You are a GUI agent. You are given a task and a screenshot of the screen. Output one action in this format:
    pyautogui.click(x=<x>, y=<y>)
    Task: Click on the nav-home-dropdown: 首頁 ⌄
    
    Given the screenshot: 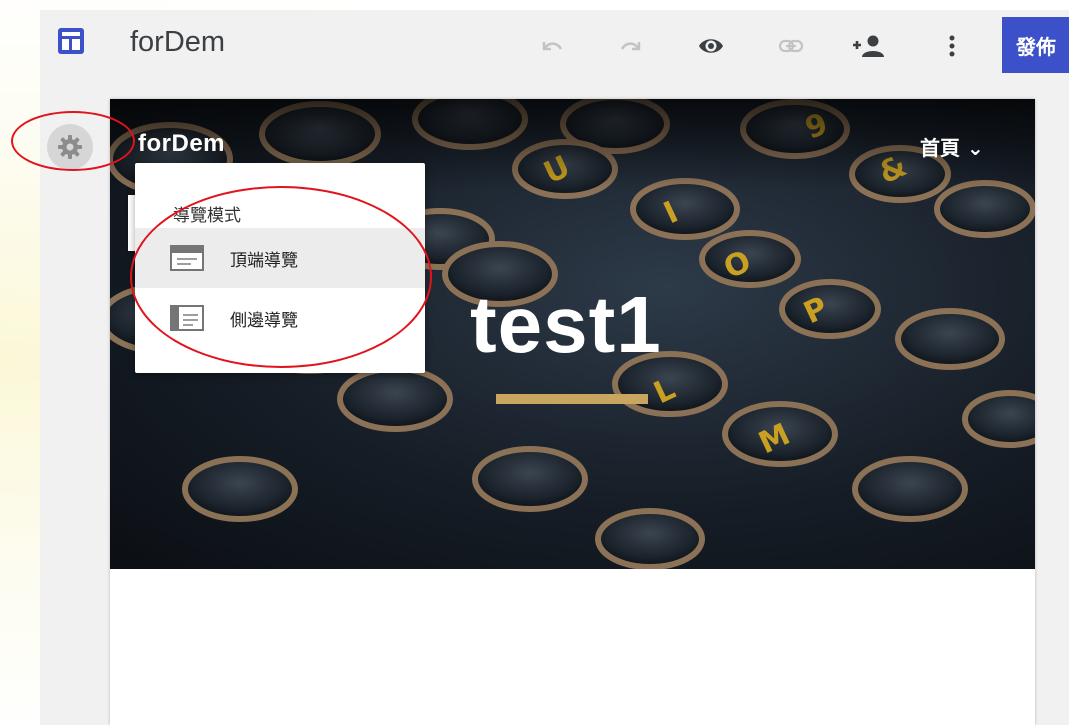 What is the action you would take?
    pyautogui.click(x=952, y=146)
    